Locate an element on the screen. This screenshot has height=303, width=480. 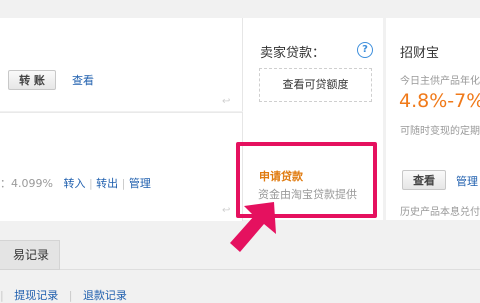
zhaocaibao-rate: 4.8%-7% is located at coordinates (439, 101).